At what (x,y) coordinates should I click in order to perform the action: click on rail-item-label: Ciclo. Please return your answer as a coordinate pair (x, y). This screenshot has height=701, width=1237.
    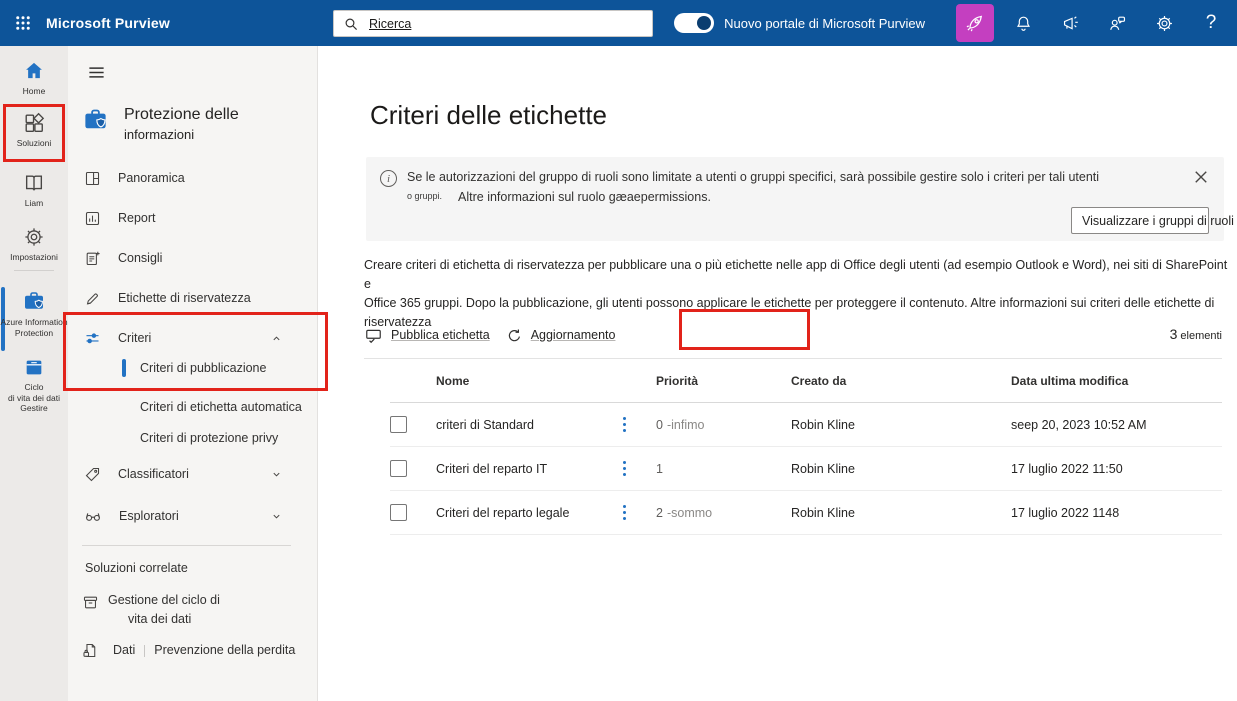
    Looking at the image, I should click on (34, 387).